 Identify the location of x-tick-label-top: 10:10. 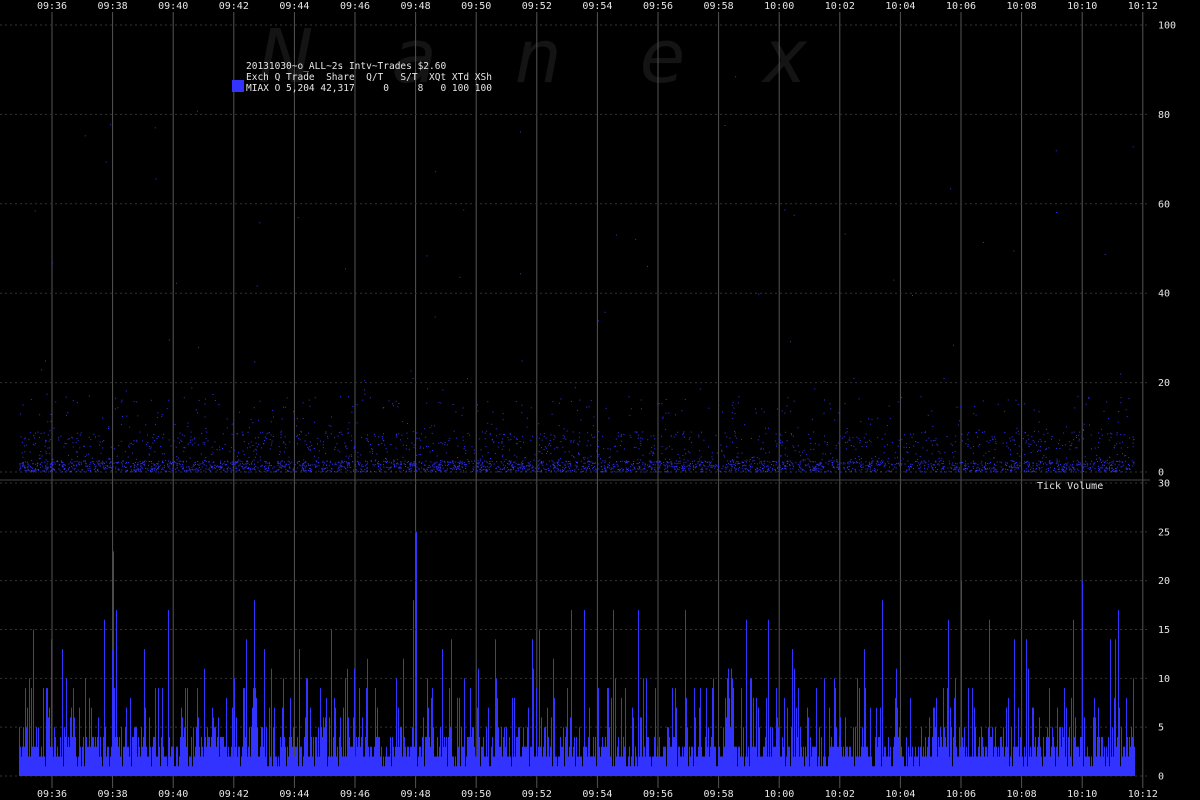
(1082, 6).